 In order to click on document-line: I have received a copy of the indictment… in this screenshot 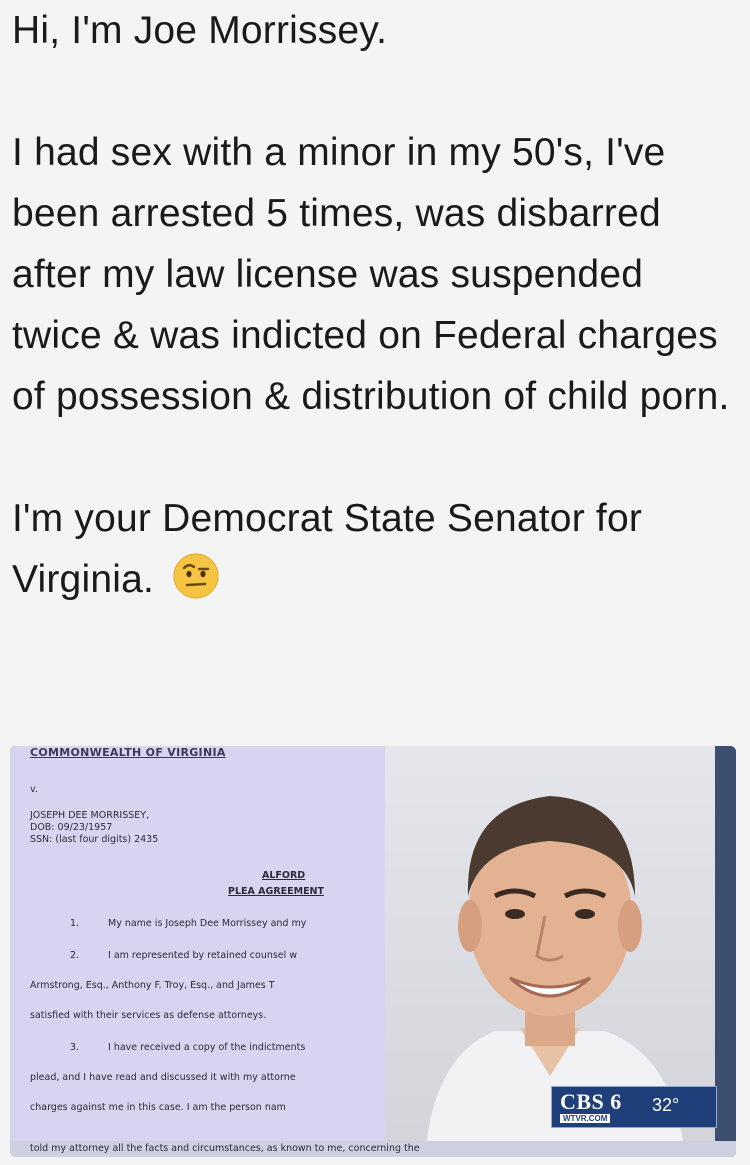, I will do `click(207, 1047)`.